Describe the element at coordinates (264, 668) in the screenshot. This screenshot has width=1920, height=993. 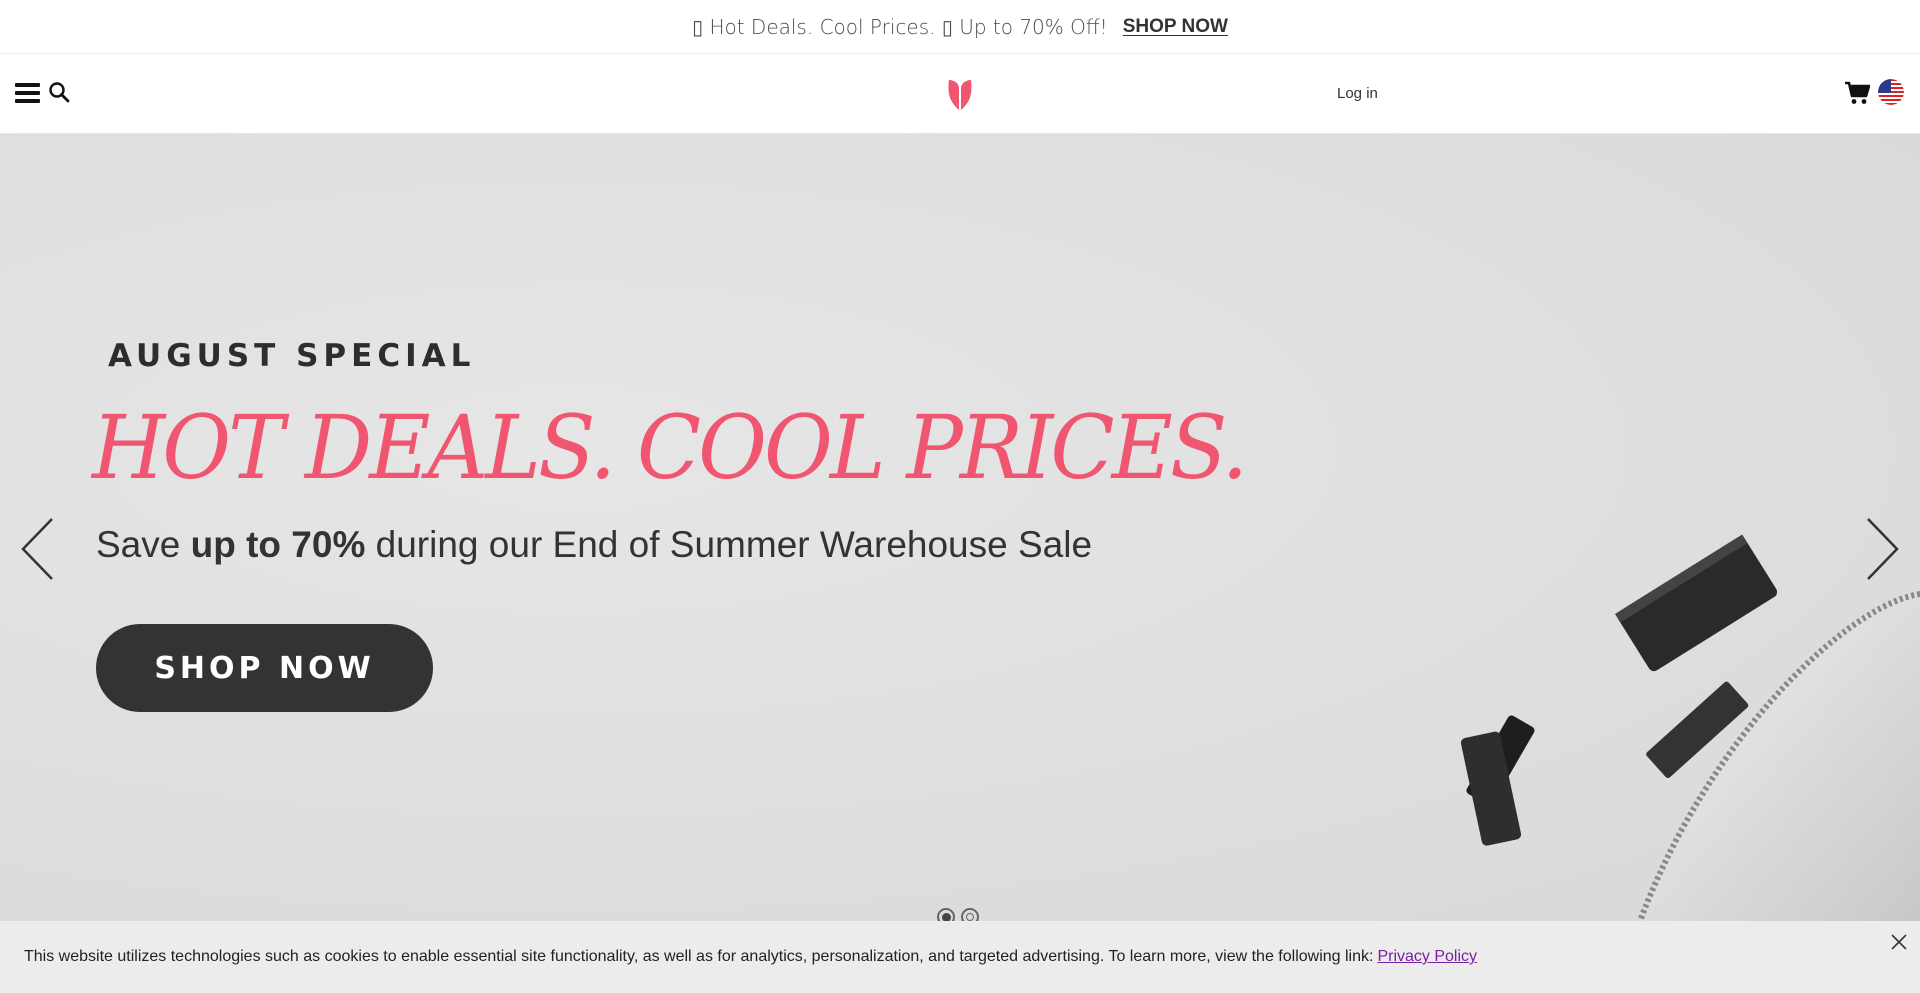
I see `hero-shop-now-button: SHOP NOW` at that location.